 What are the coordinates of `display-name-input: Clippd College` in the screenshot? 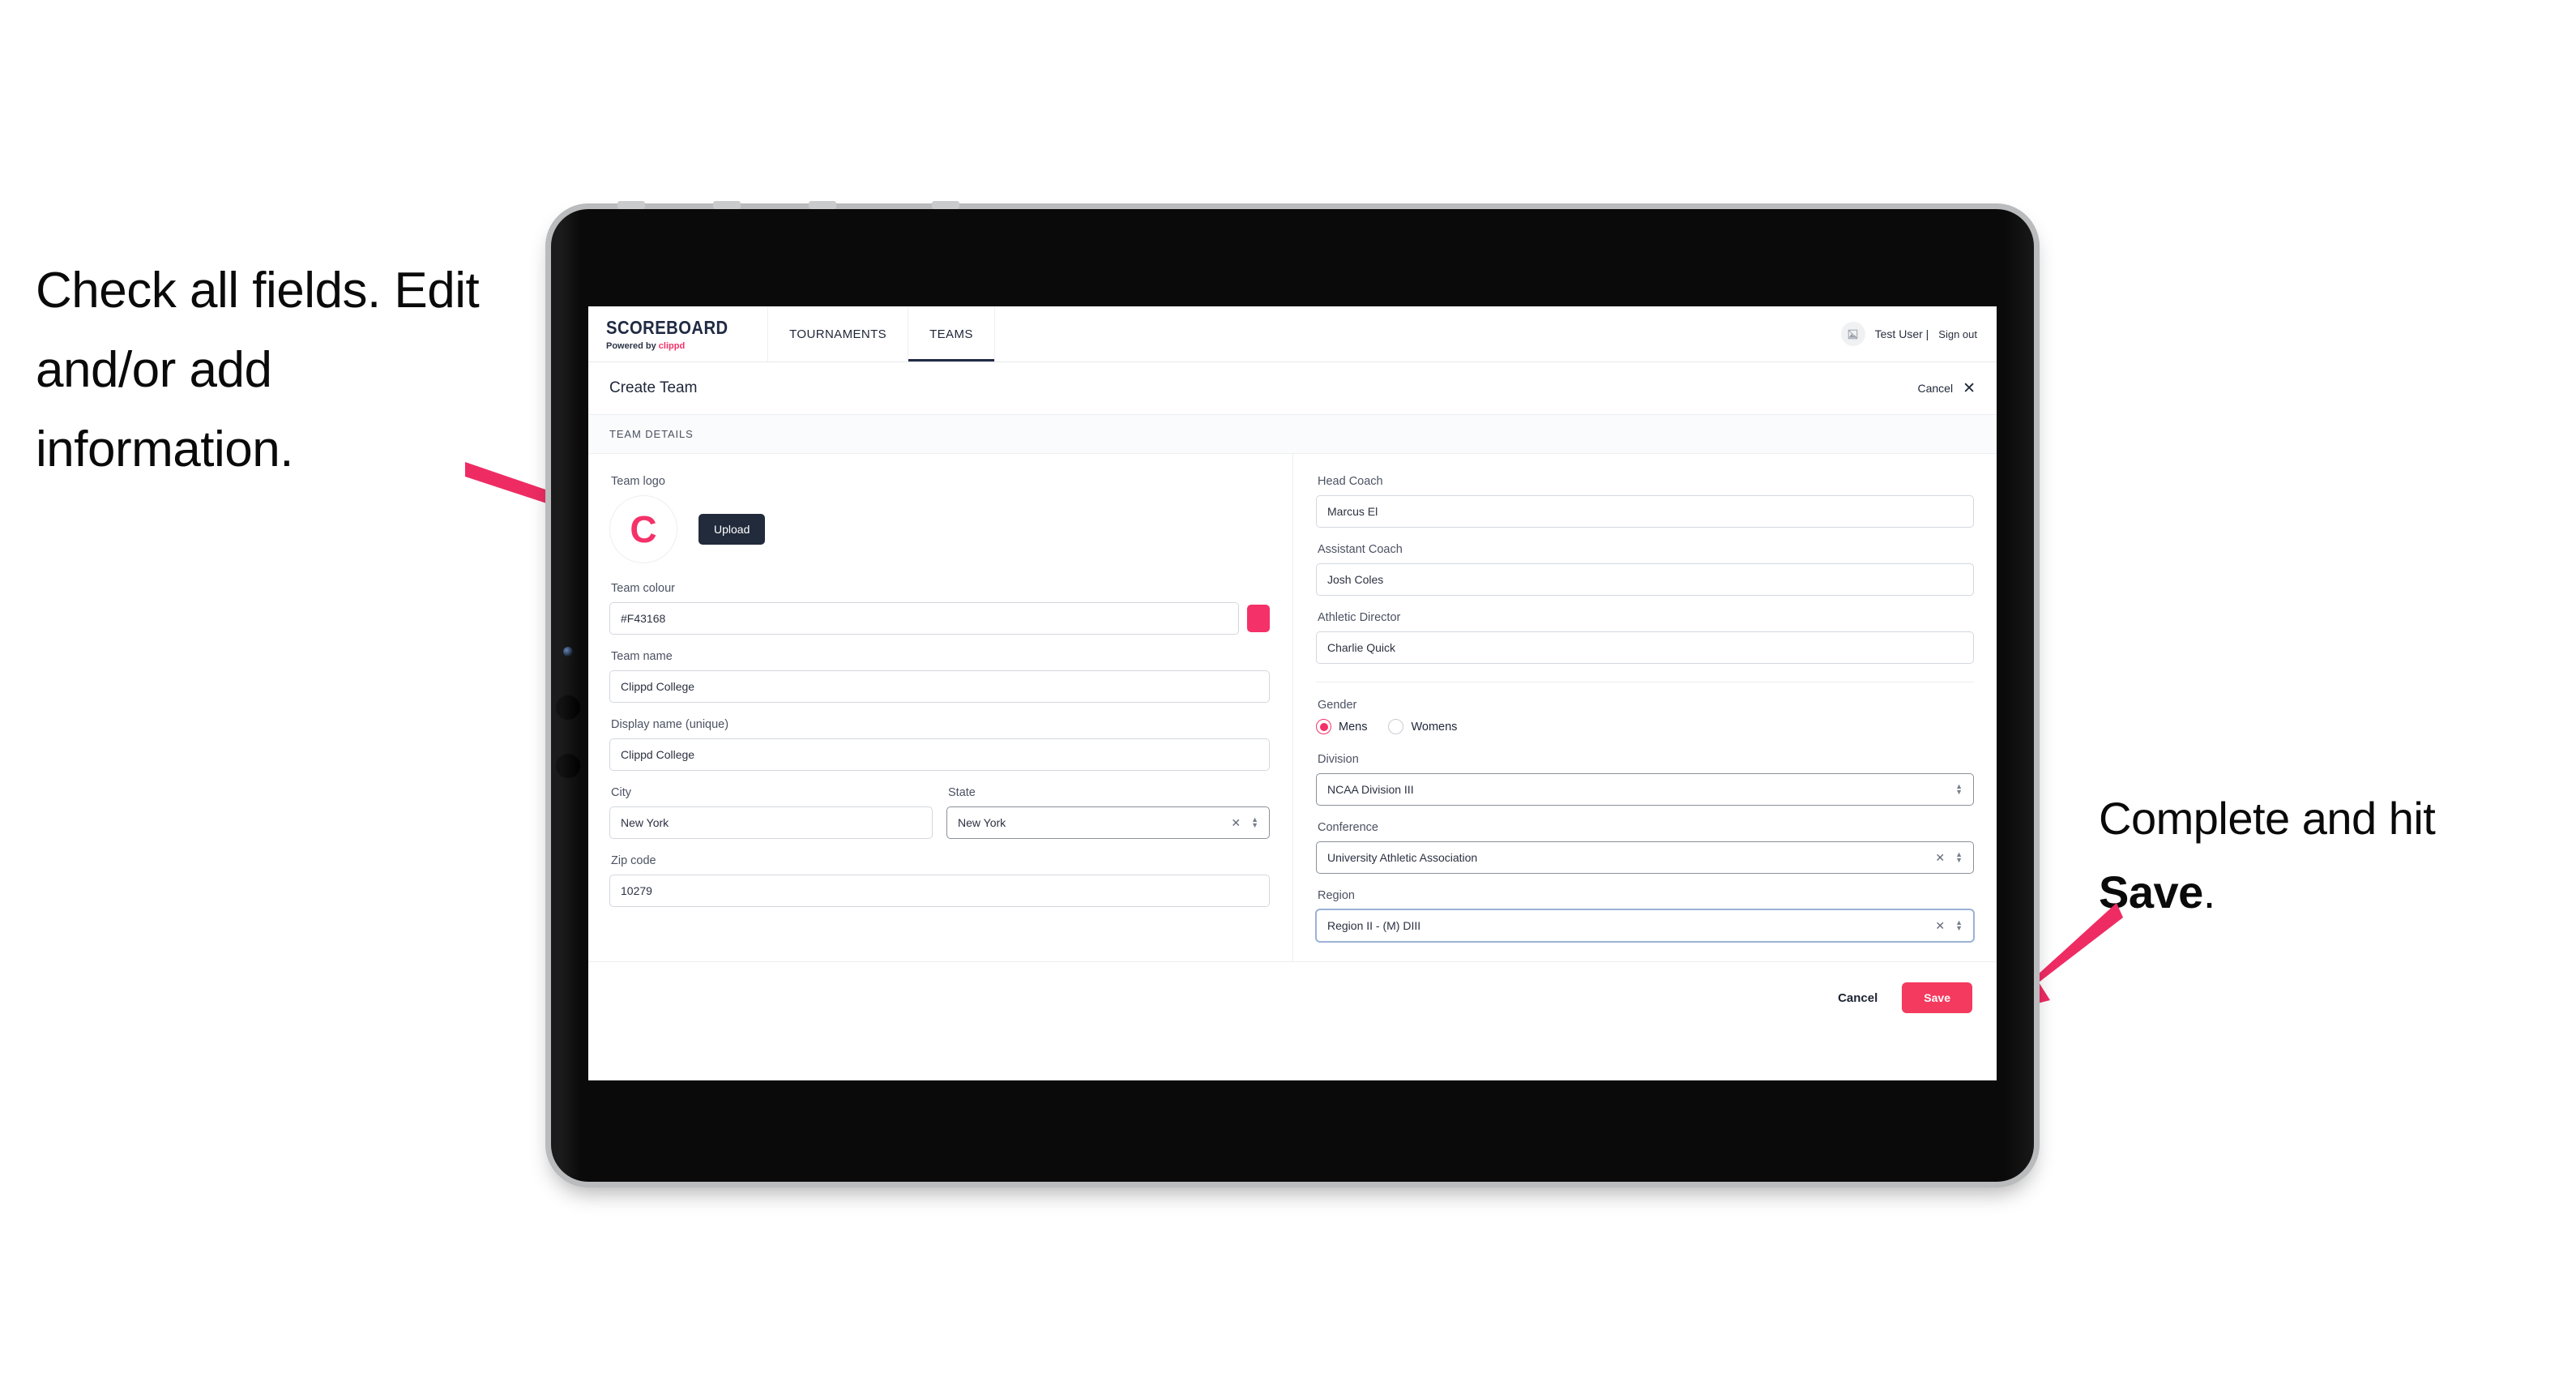 It's located at (939, 754).